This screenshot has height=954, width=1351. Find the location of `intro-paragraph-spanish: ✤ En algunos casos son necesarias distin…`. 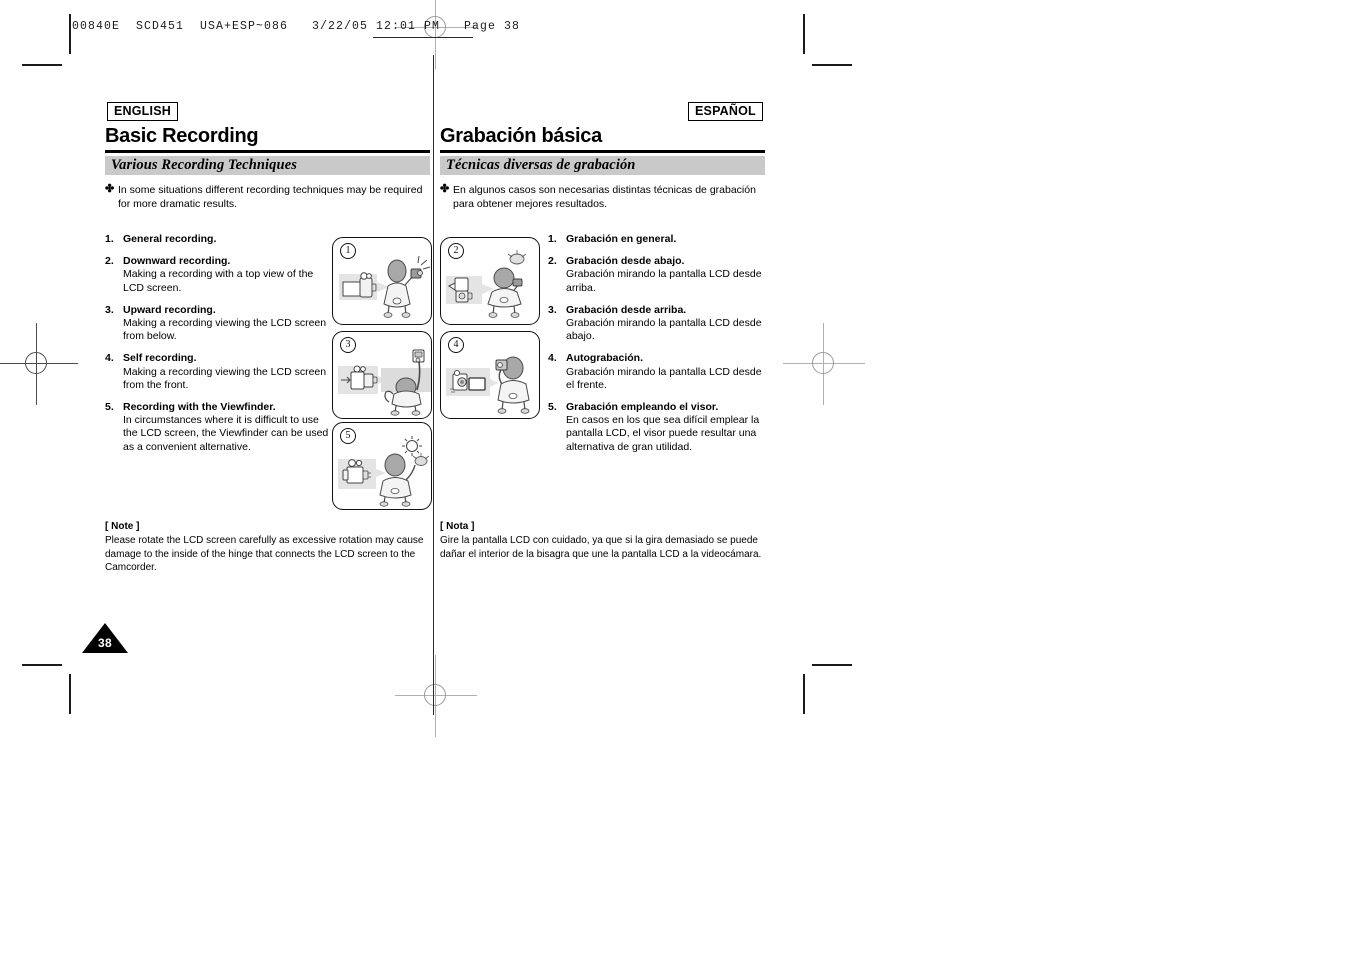

intro-paragraph-spanish: ✤ En algunos casos son necesarias distin… is located at coordinates (600, 197).